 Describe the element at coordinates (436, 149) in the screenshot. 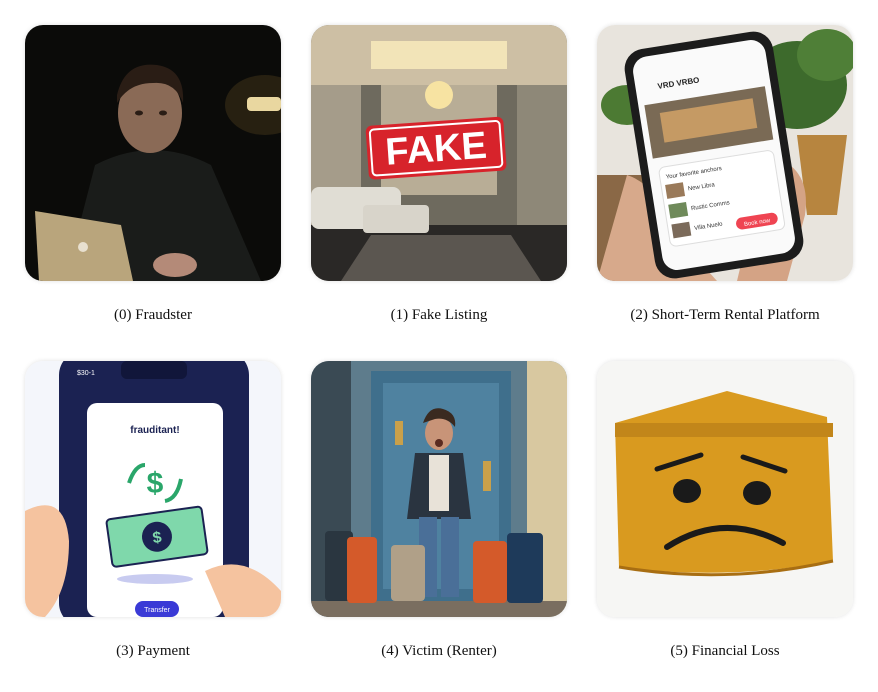

I see `fake-stamp-text: FAKE` at that location.